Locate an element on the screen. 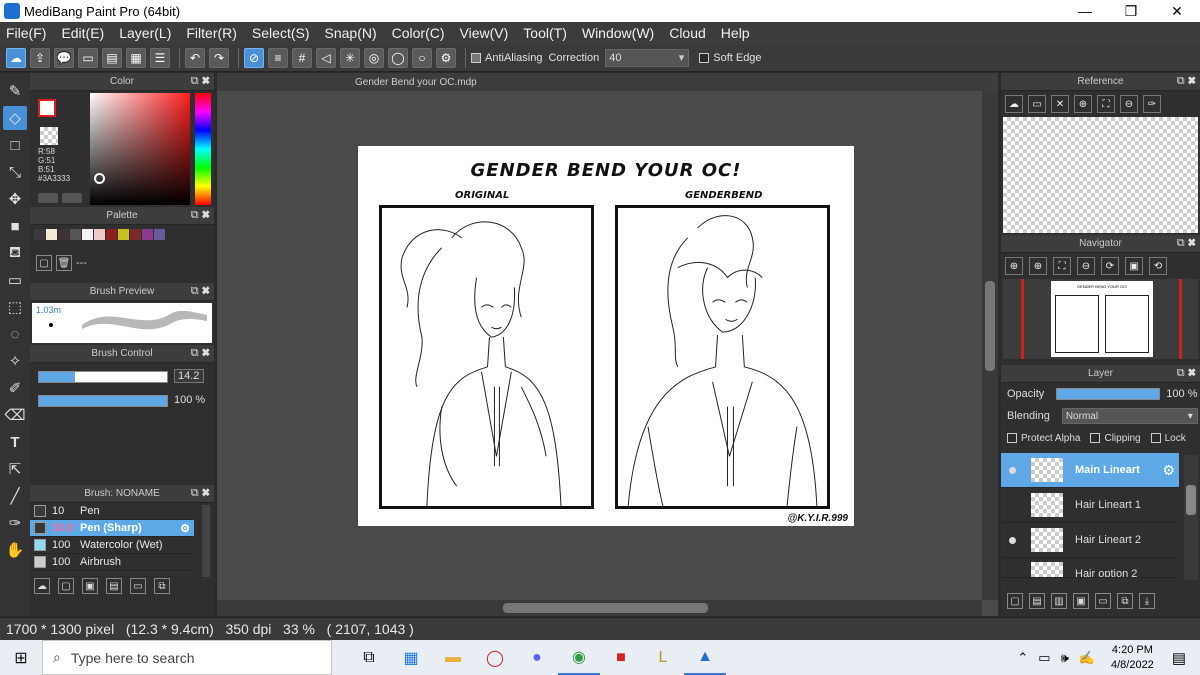 The width and height of the screenshot is (1200, 675). add-brush-icon: ▣ is located at coordinates (90, 586).